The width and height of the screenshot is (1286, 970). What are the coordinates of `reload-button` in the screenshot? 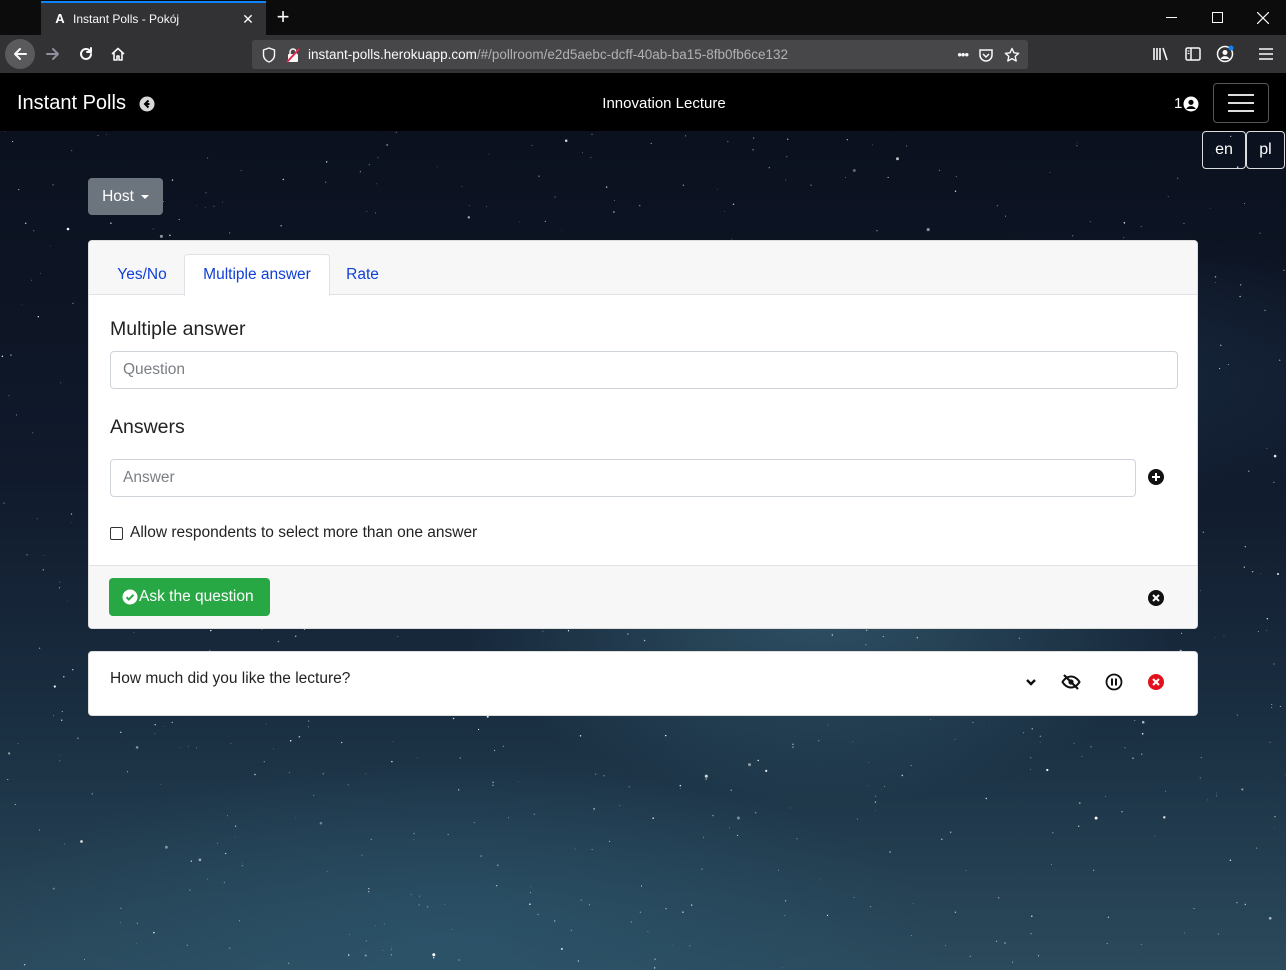 It's located at (86, 54).